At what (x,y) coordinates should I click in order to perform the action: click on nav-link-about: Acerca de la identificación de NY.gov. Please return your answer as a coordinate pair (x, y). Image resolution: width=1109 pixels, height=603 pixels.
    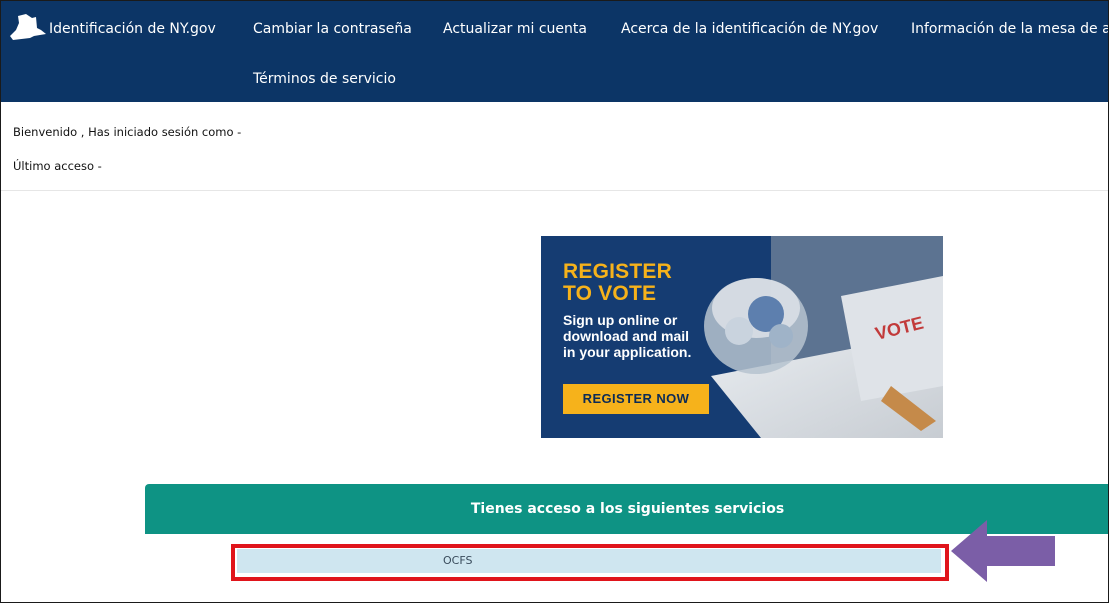
    Looking at the image, I should click on (749, 29).